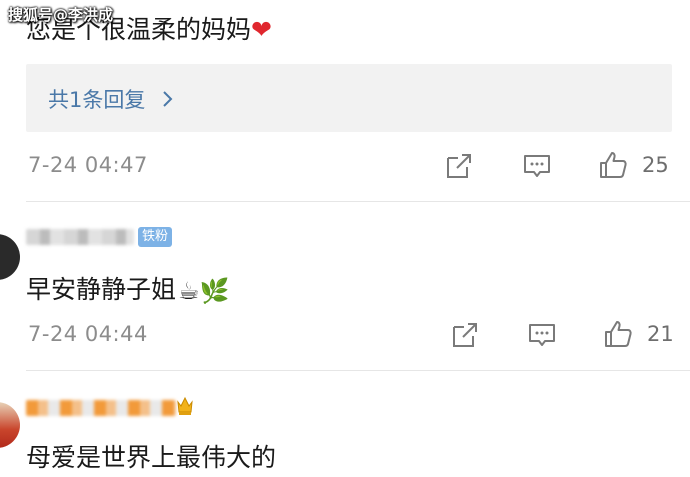  What do you see at coordinates (88, 334) in the screenshot?
I see `comment-time: 7-24 04:44` at bounding box center [88, 334].